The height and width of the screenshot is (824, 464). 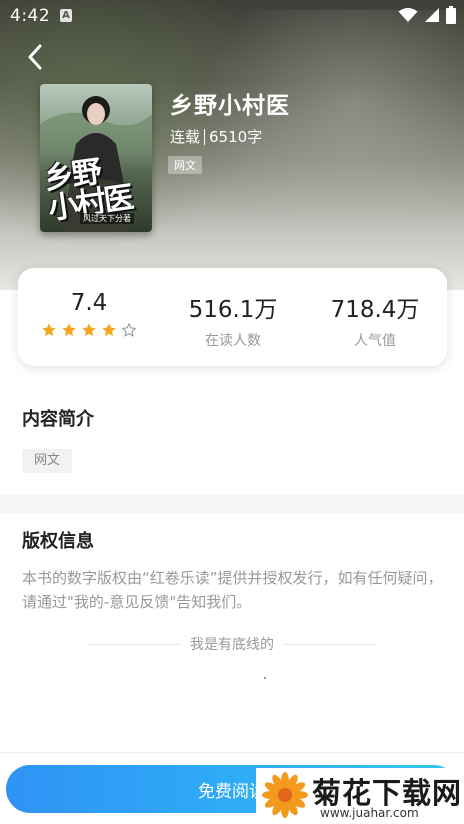 I want to click on intro-tag: 网文, so click(x=47, y=461).